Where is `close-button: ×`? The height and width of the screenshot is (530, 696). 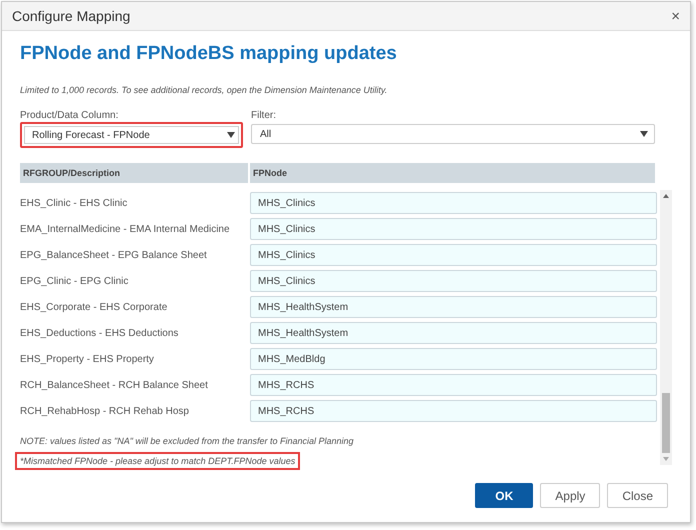 close-button: × is located at coordinates (675, 16).